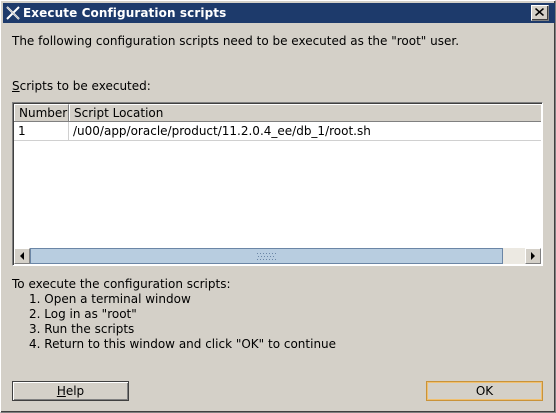 This screenshot has width=556, height=413. Describe the element at coordinates (82, 329) in the screenshot. I see `list-item: 3. Run the scripts` at that location.